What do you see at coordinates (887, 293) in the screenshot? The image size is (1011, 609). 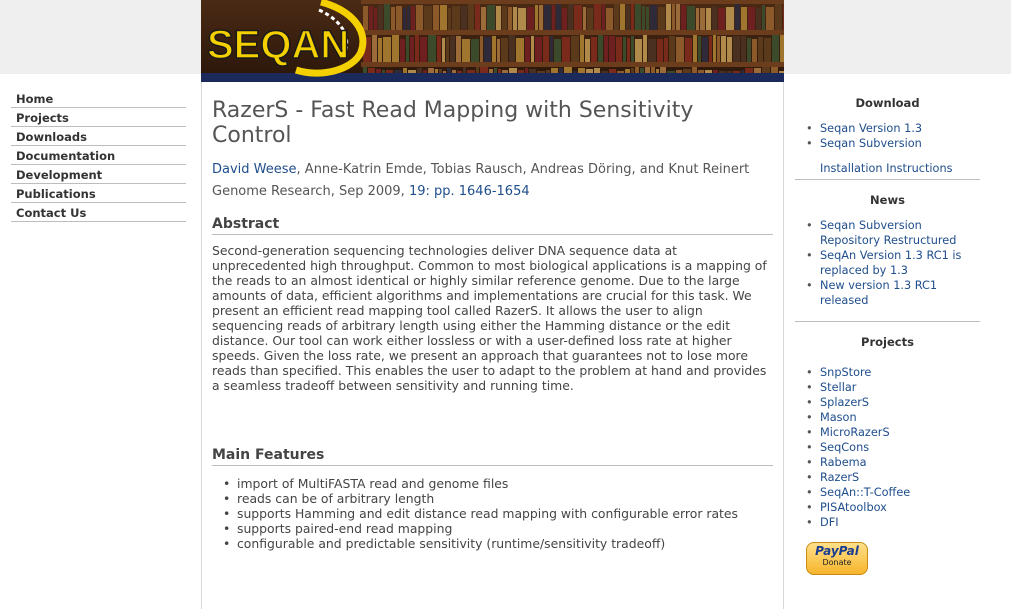 I see `news-item: New version 1.3 RC1 released` at bounding box center [887, 293].